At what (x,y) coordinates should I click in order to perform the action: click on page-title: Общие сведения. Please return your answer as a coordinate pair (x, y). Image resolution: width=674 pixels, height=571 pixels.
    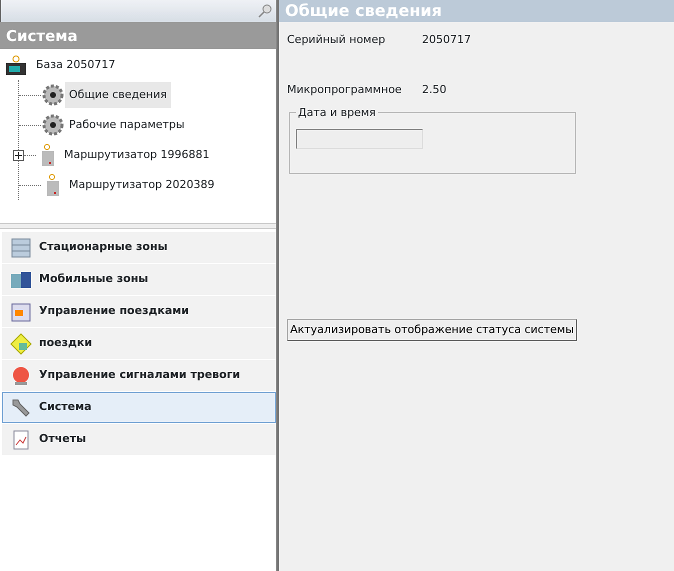
    Looking at the image, I should click on (476, 11).